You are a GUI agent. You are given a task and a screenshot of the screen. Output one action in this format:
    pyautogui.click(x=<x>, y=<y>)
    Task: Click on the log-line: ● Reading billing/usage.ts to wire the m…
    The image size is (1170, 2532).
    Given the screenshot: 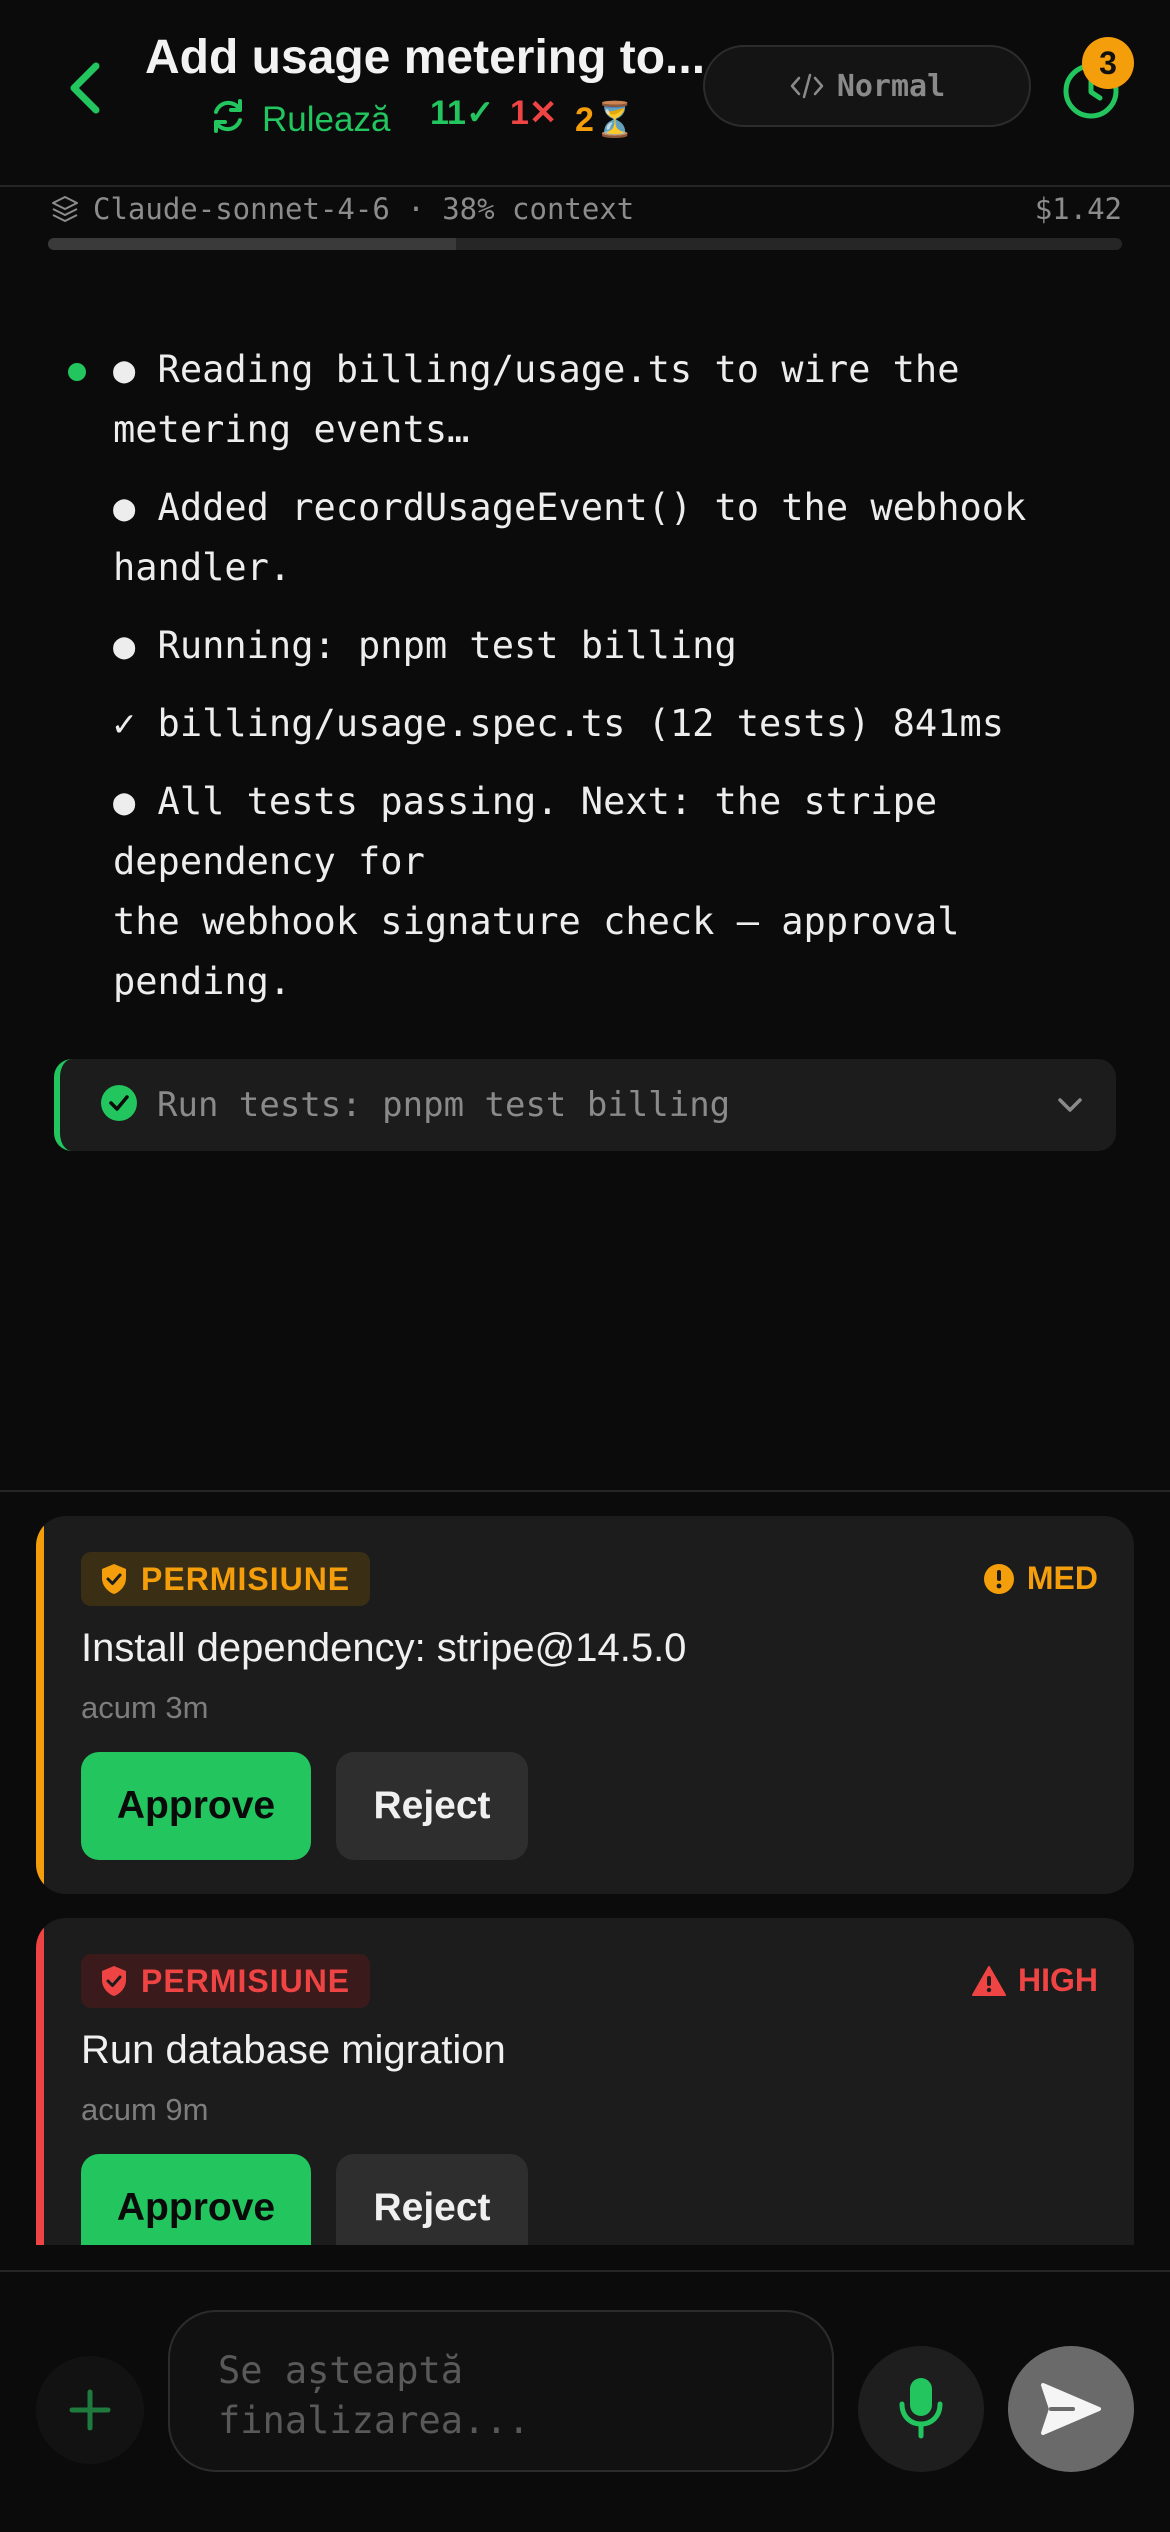 What is the action you would take?
    pyautogui.click(x=547, y=399)
    